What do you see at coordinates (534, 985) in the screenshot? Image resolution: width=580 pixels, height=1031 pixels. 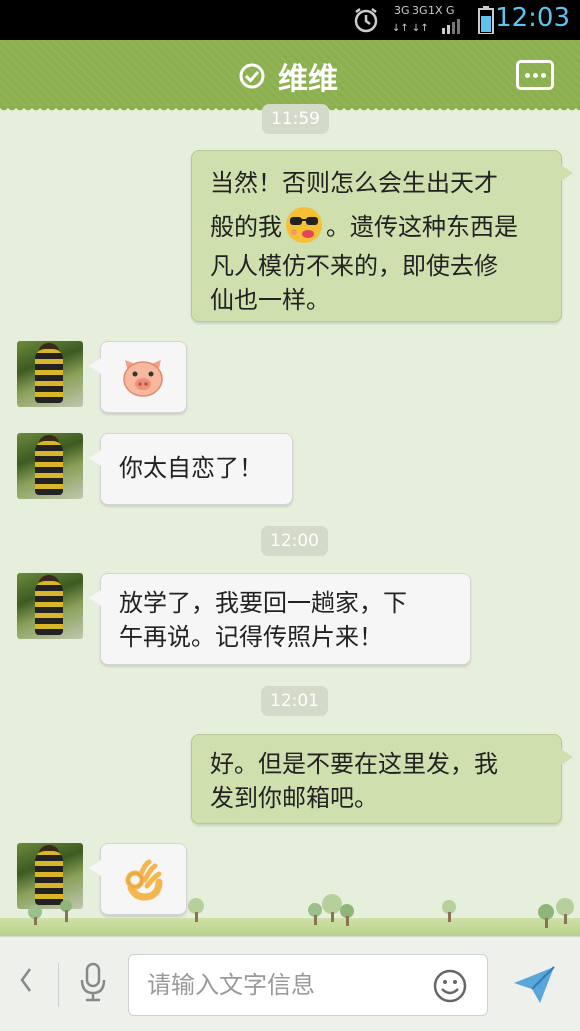 I see `send-icon` at bounding box center [534, 985].